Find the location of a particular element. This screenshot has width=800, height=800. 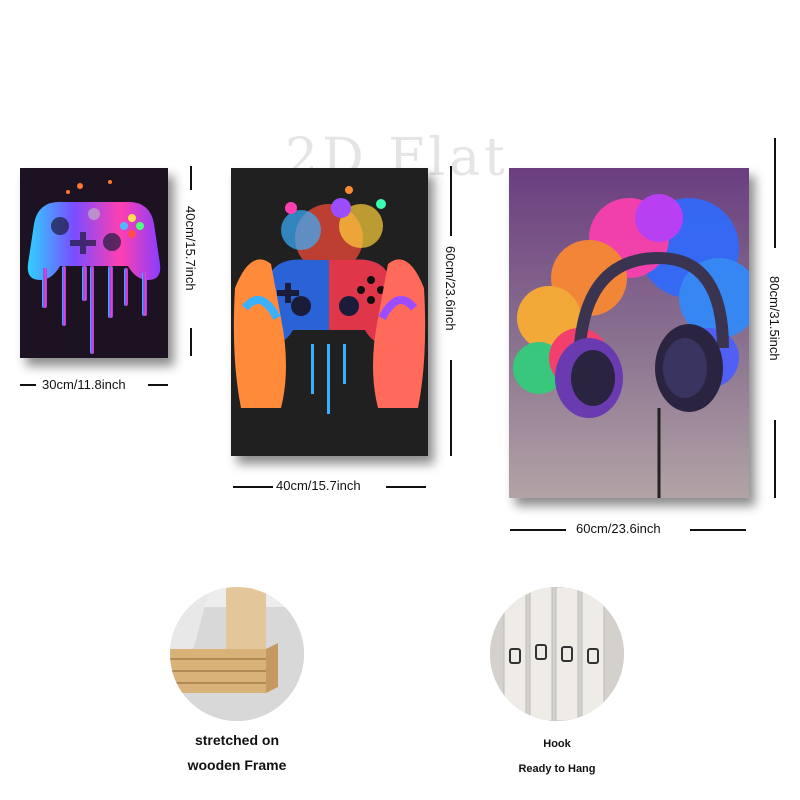

panel2-width-line-left is located at coordinates (253, 487).